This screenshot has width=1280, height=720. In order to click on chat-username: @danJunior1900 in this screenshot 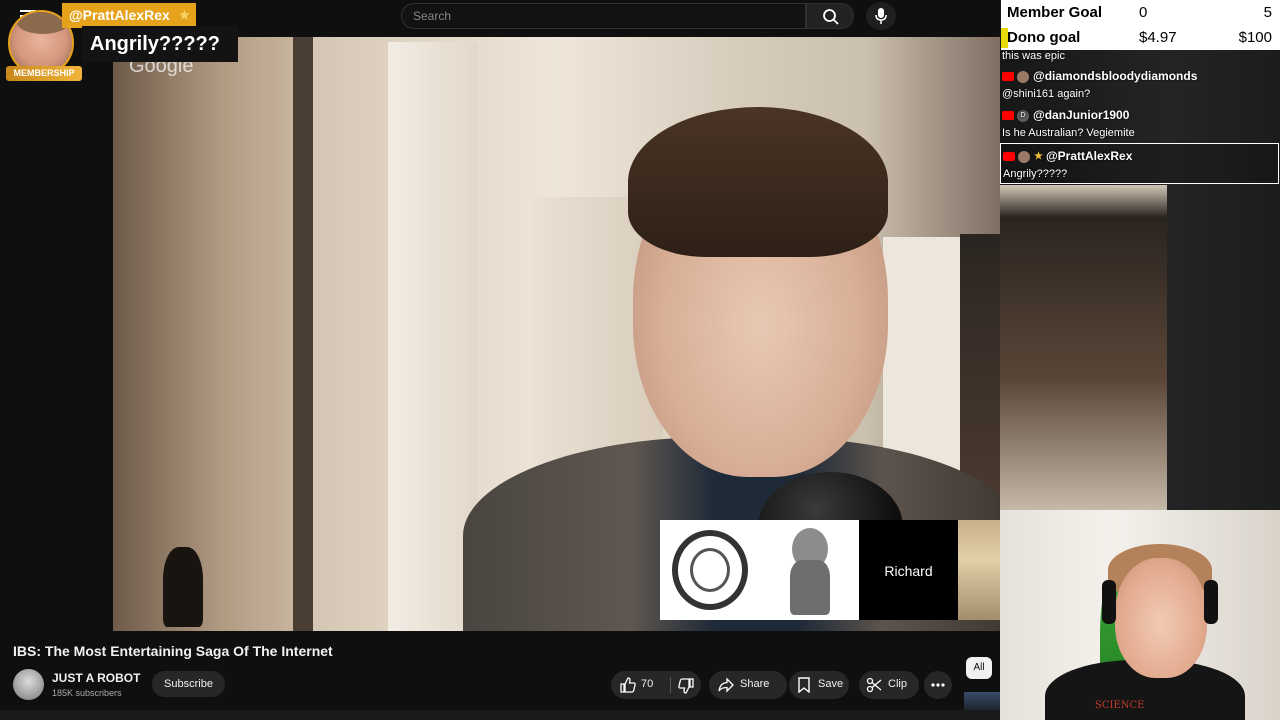, I will do `click(1081, 115)`.